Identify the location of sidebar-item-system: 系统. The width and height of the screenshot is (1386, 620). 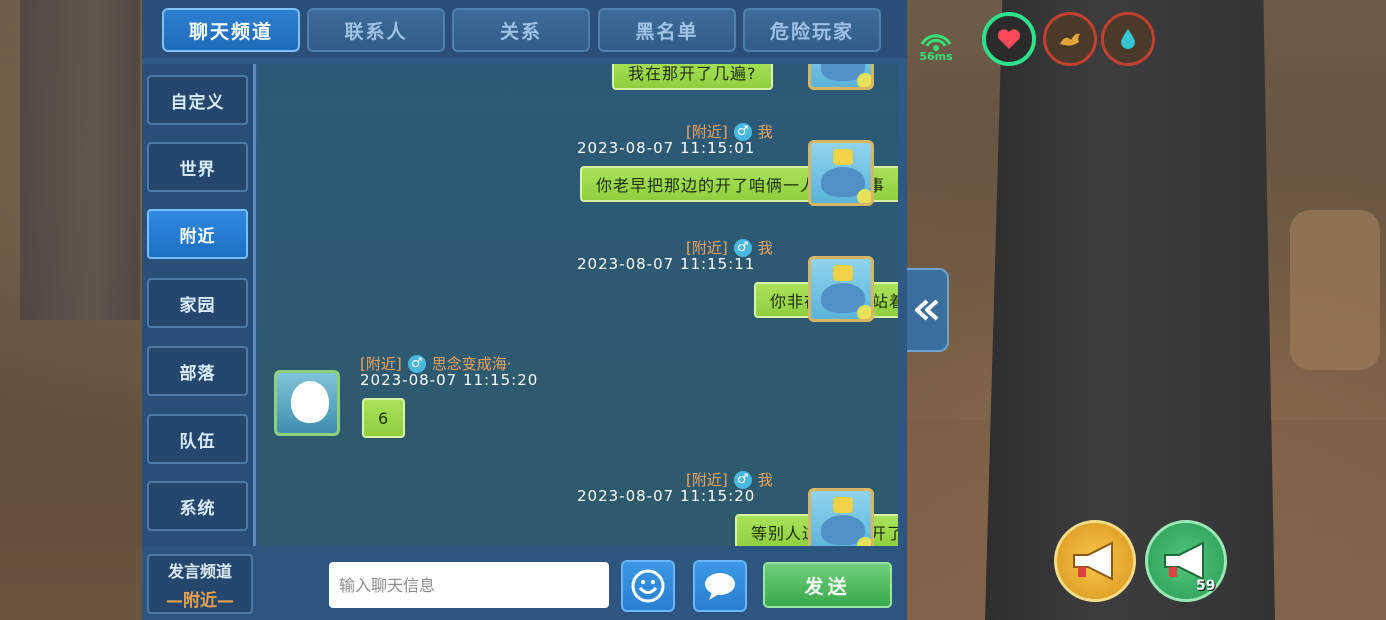
(197, 506).